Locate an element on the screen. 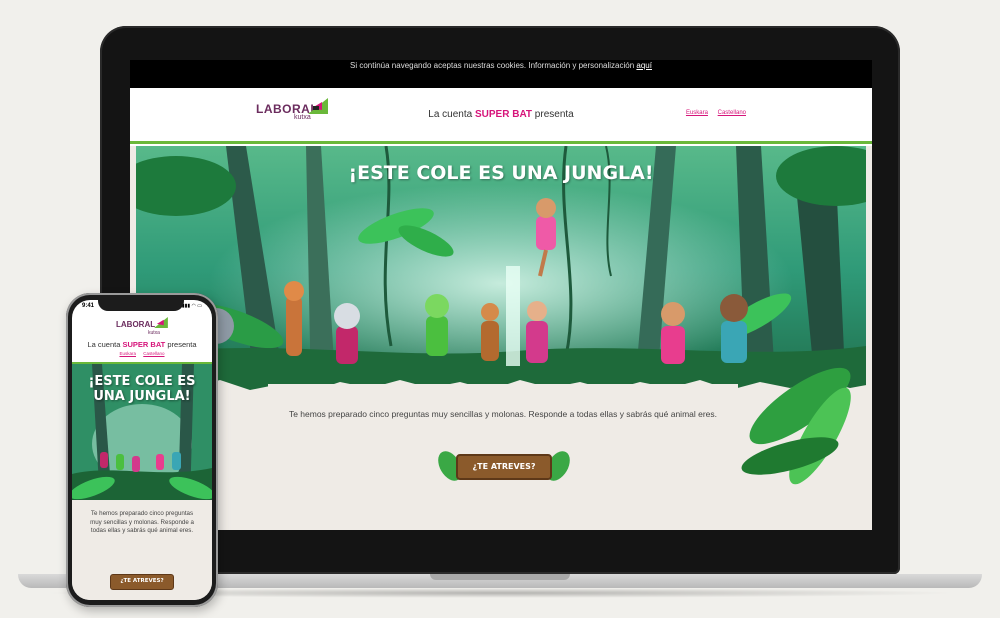  laptop-notch is located at coordinates (500, 577).